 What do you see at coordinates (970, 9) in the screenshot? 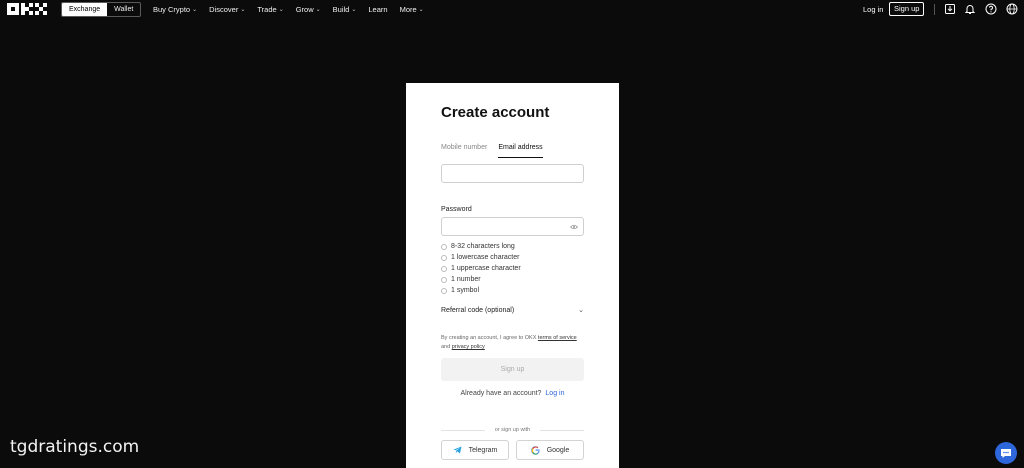
I see `bell-icon` at bounding box center [970, 9].